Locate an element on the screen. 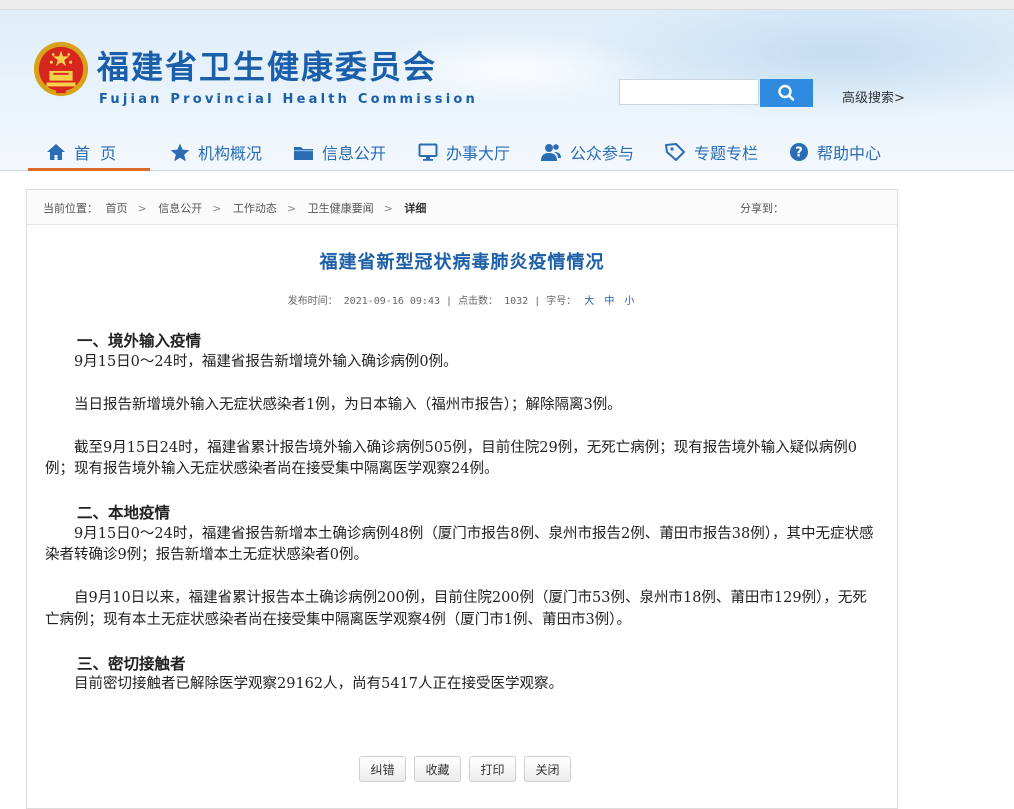  article-paragraph: 9月15日0～24时，福建省报告新增境外输入确诊病例0例。 is located at coordinates (266, 361).